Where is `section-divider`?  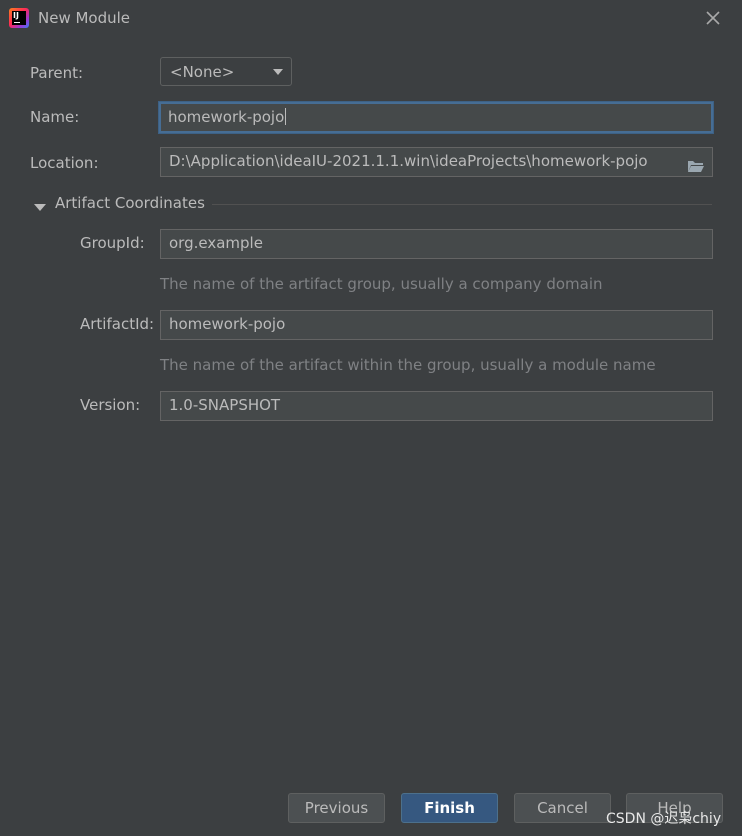
section-divider is located at coordinates (462, 204).